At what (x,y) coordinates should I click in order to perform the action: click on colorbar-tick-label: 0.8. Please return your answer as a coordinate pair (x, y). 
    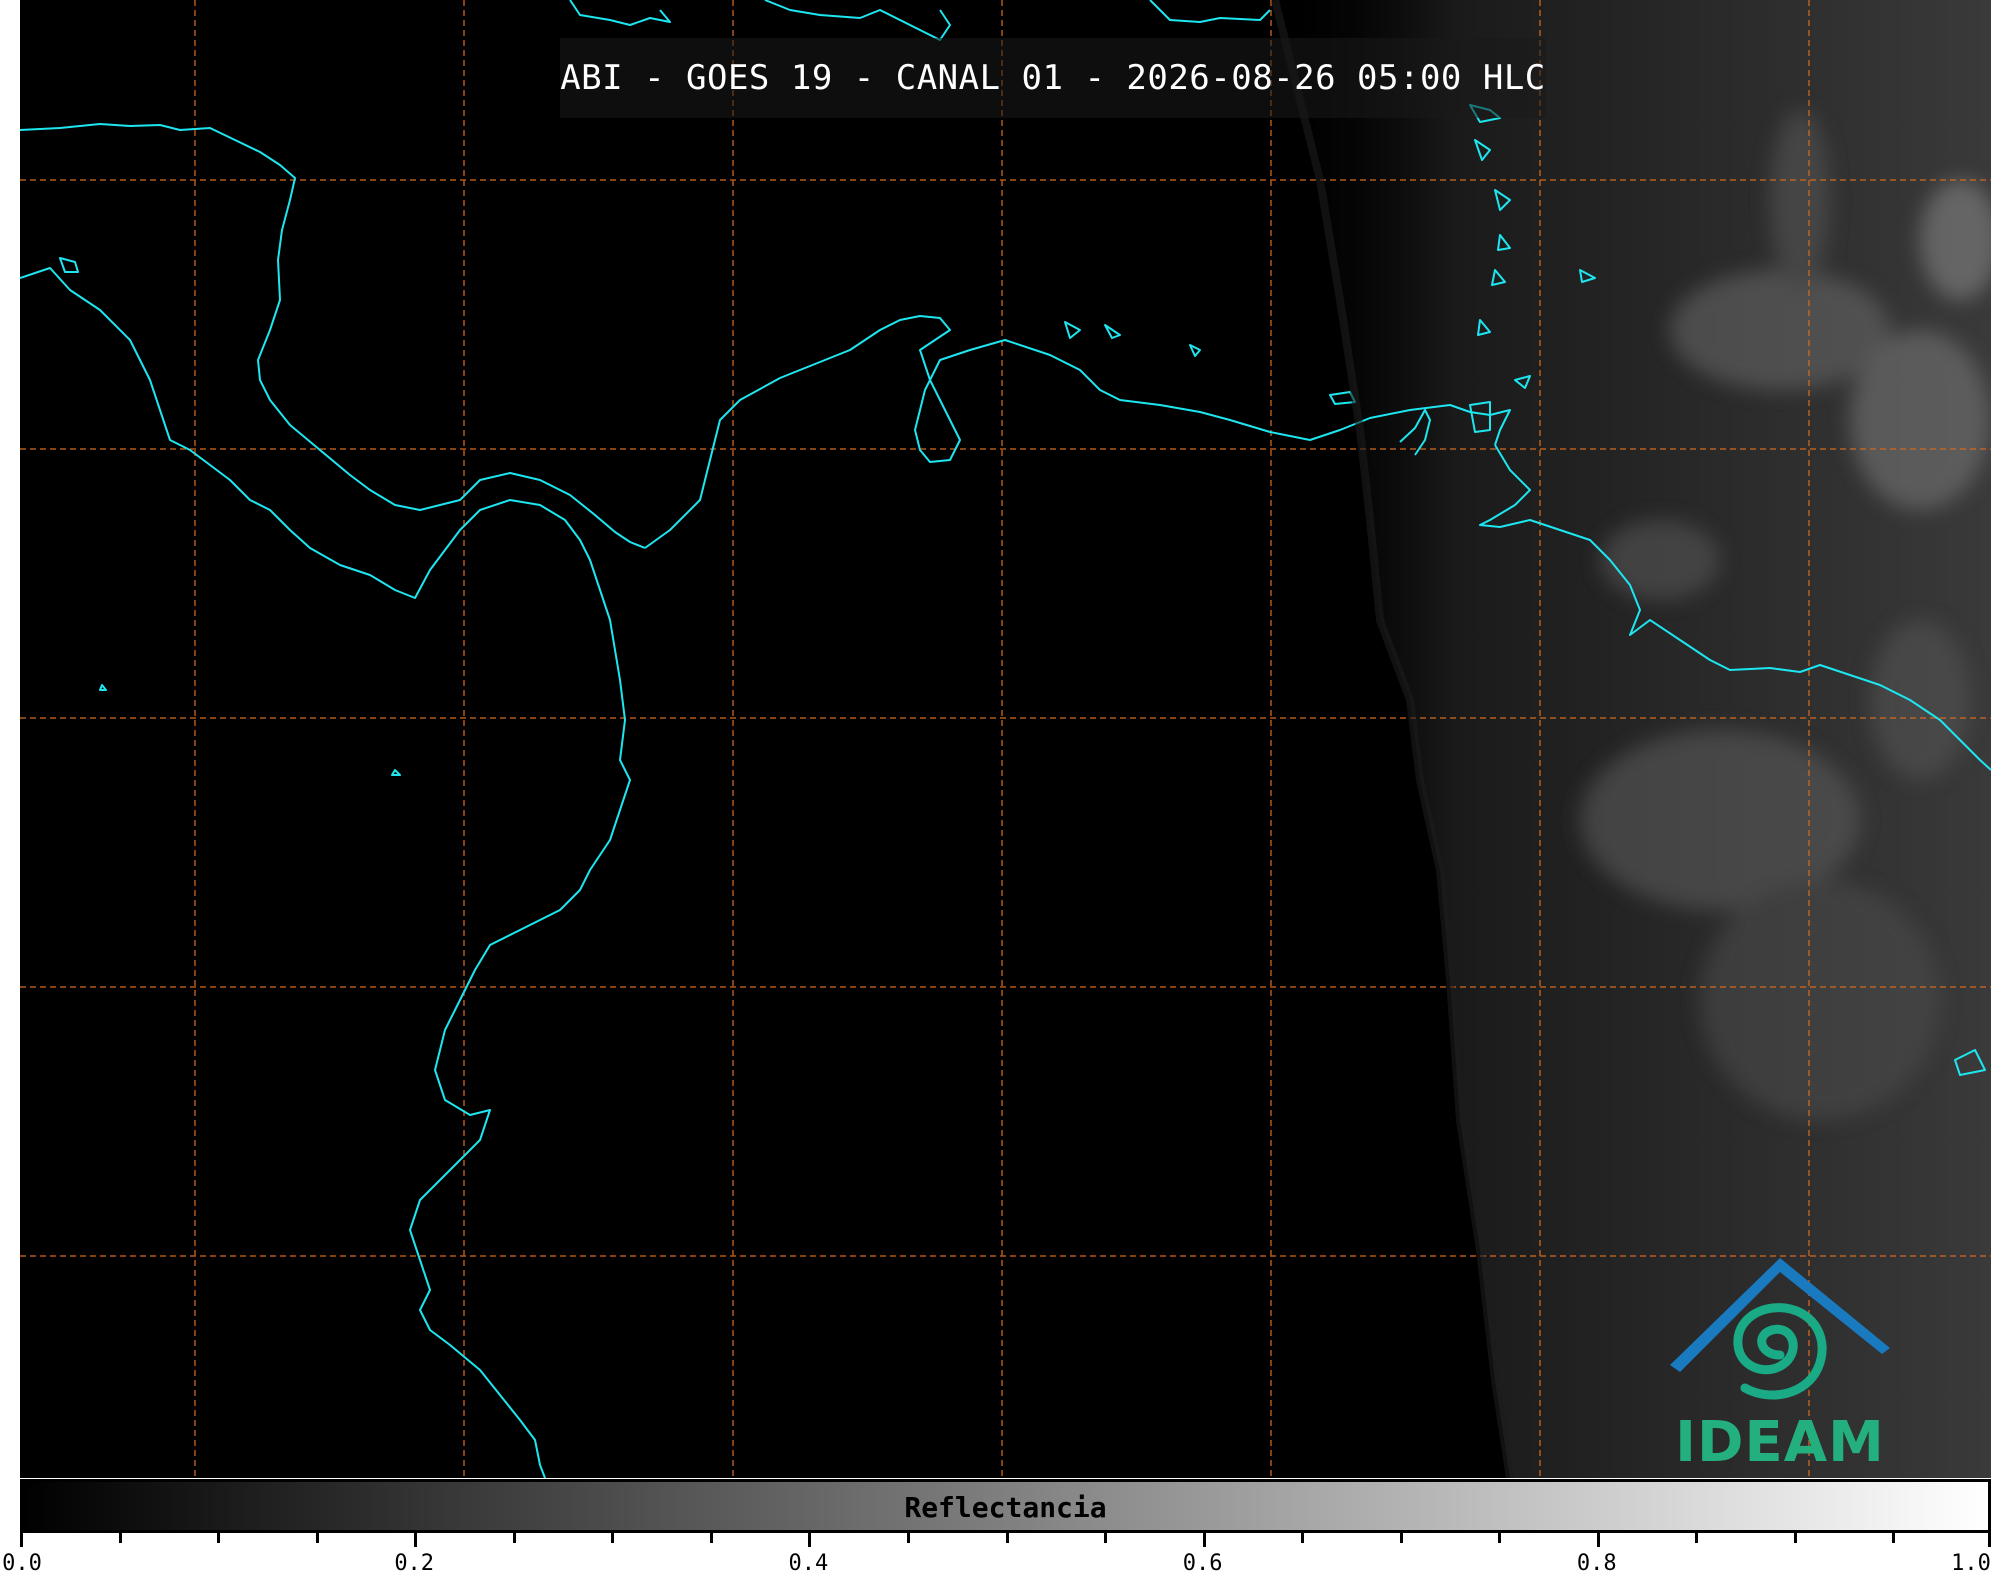
    Looking at the image, I should click on (1596, 1563).